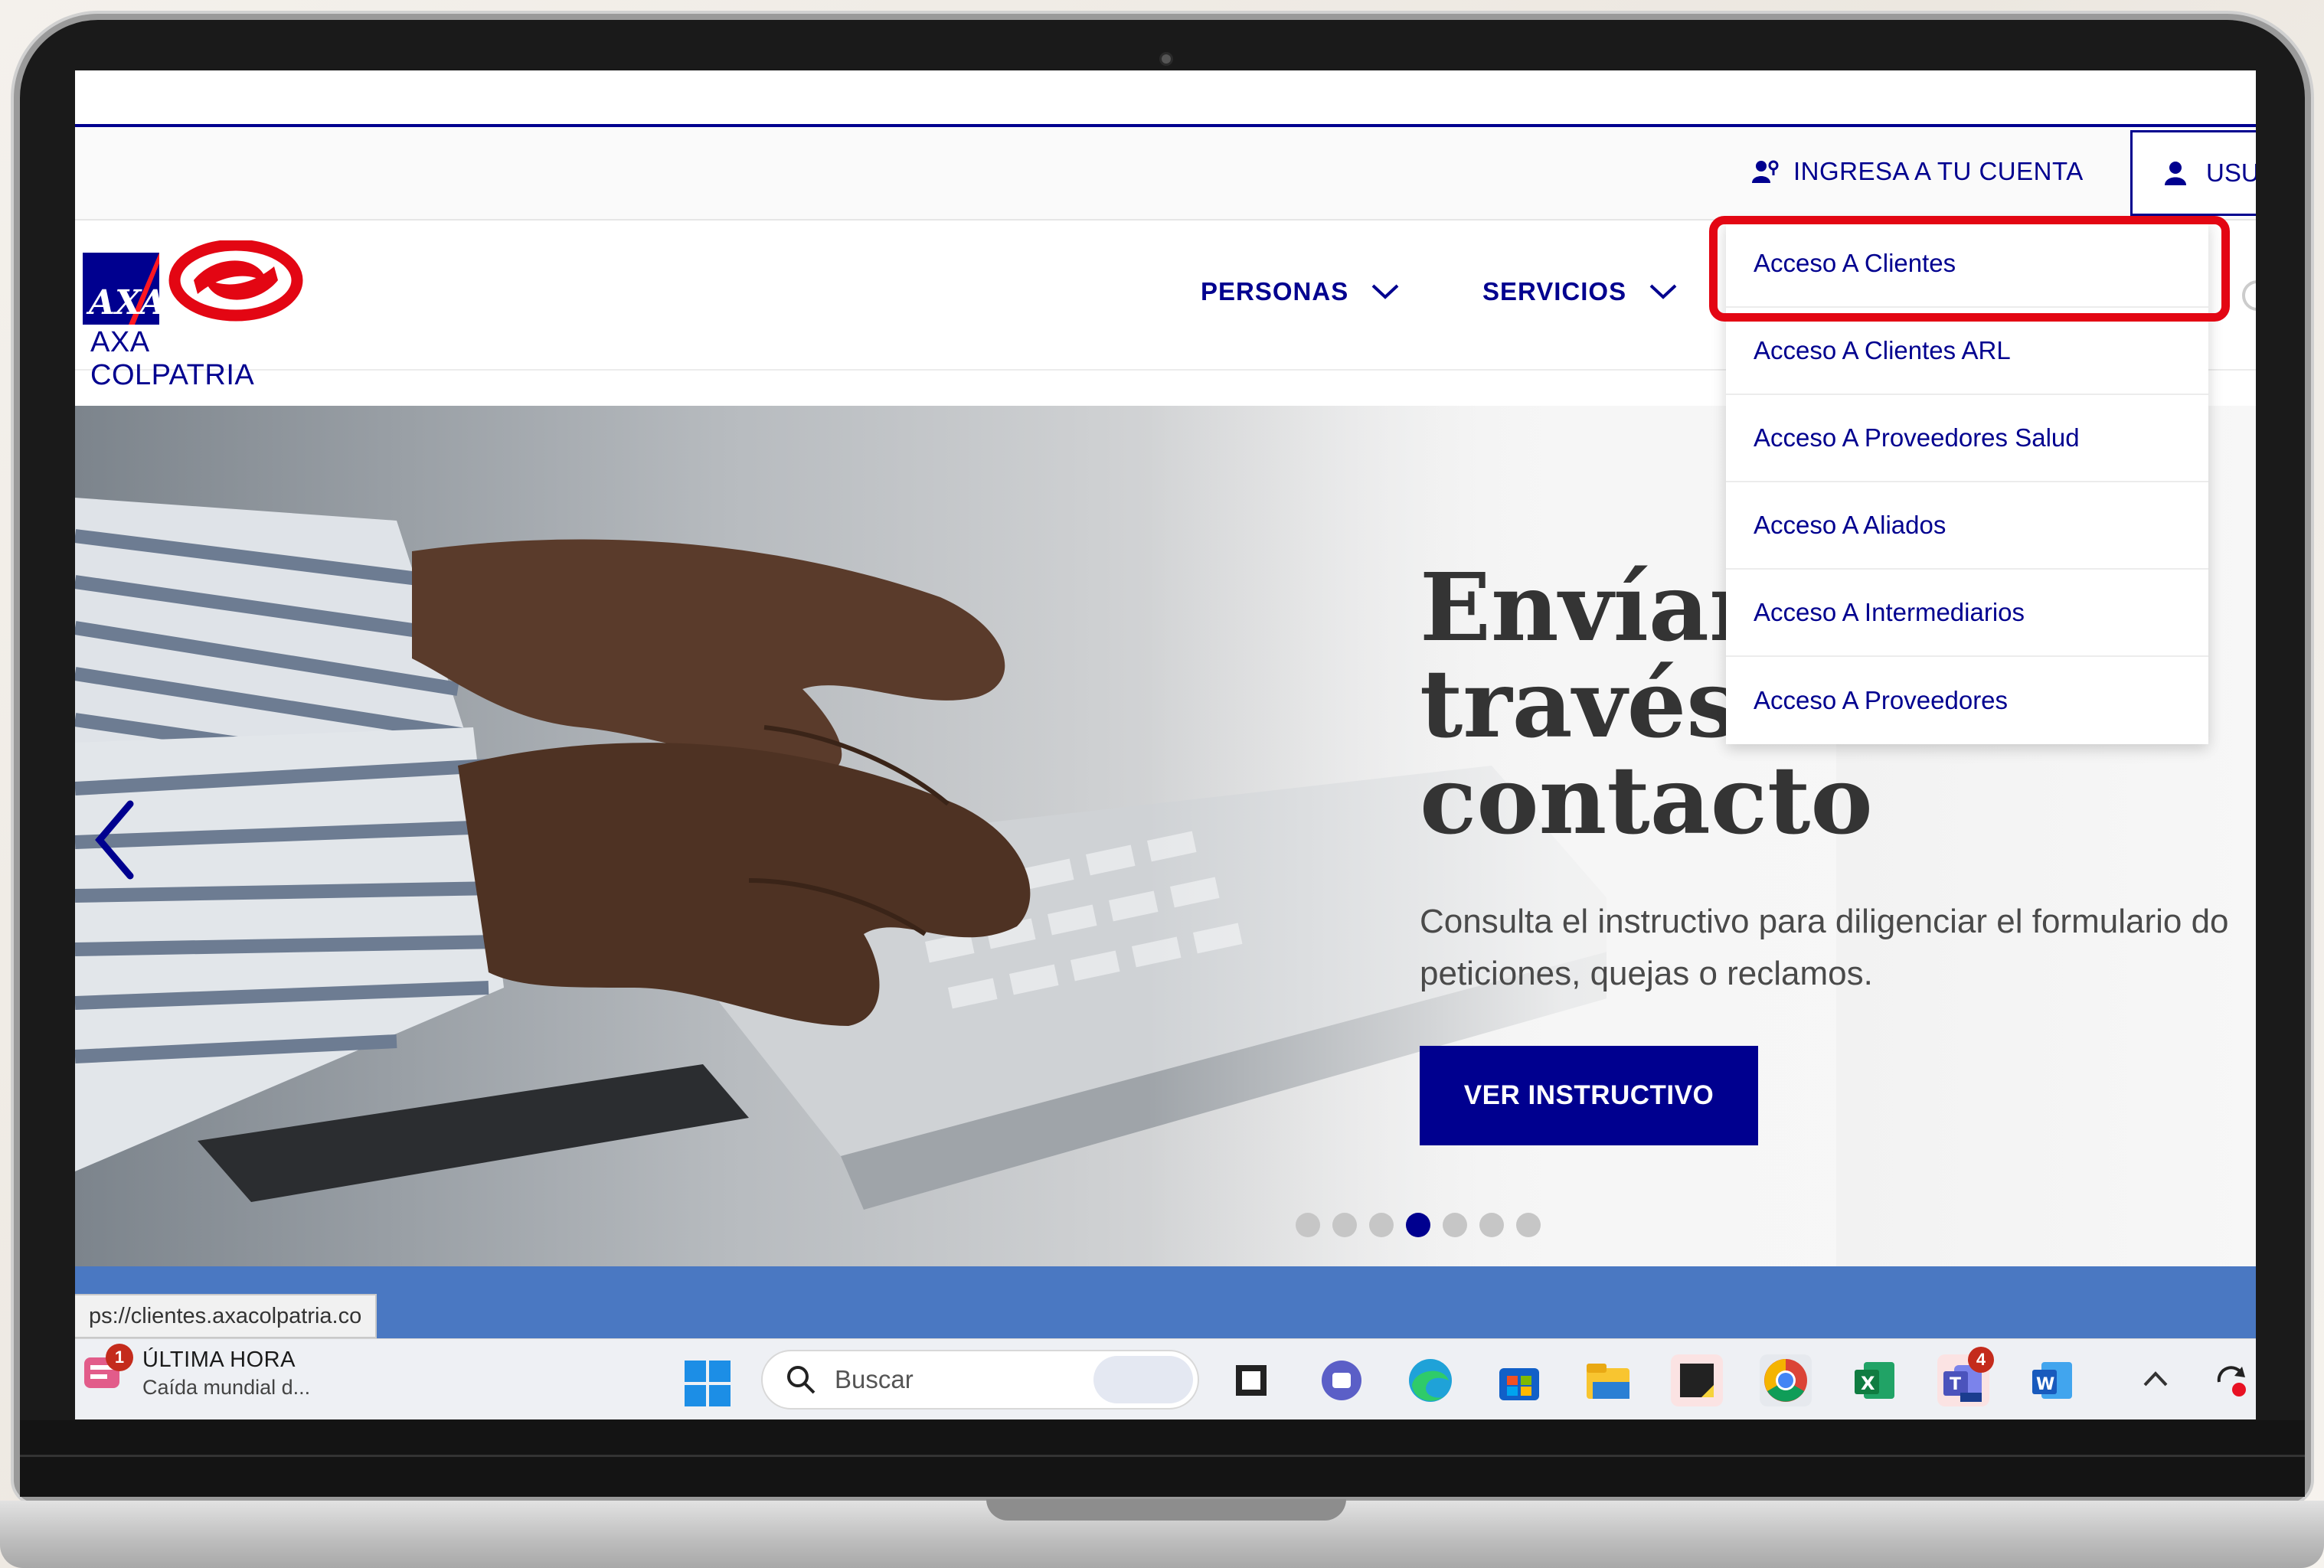 Image resolution: width=2324 pixels, height=1568 pixels. I want to click on webcam, so click(1166, 59).